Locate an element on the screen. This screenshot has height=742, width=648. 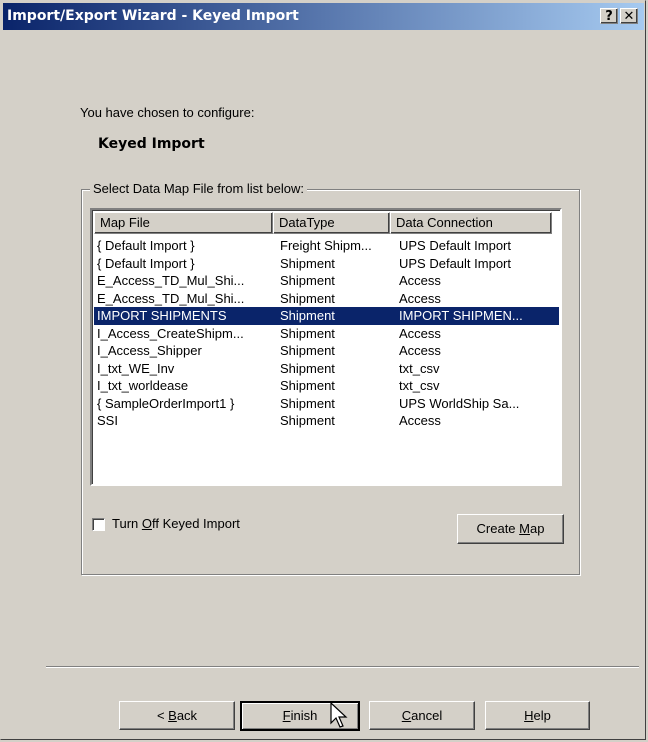
close-icon: ✕ is located at coordinates (629, 16).